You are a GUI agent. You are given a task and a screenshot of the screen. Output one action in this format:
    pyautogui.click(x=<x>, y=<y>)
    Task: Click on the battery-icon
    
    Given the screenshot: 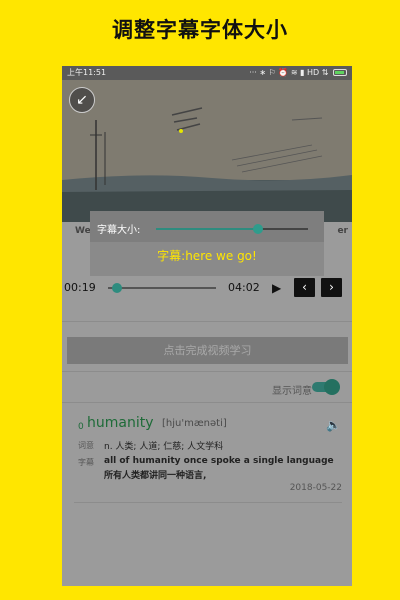 What is the action you would take?
    pyautogui.click(x=340, y=72)
    